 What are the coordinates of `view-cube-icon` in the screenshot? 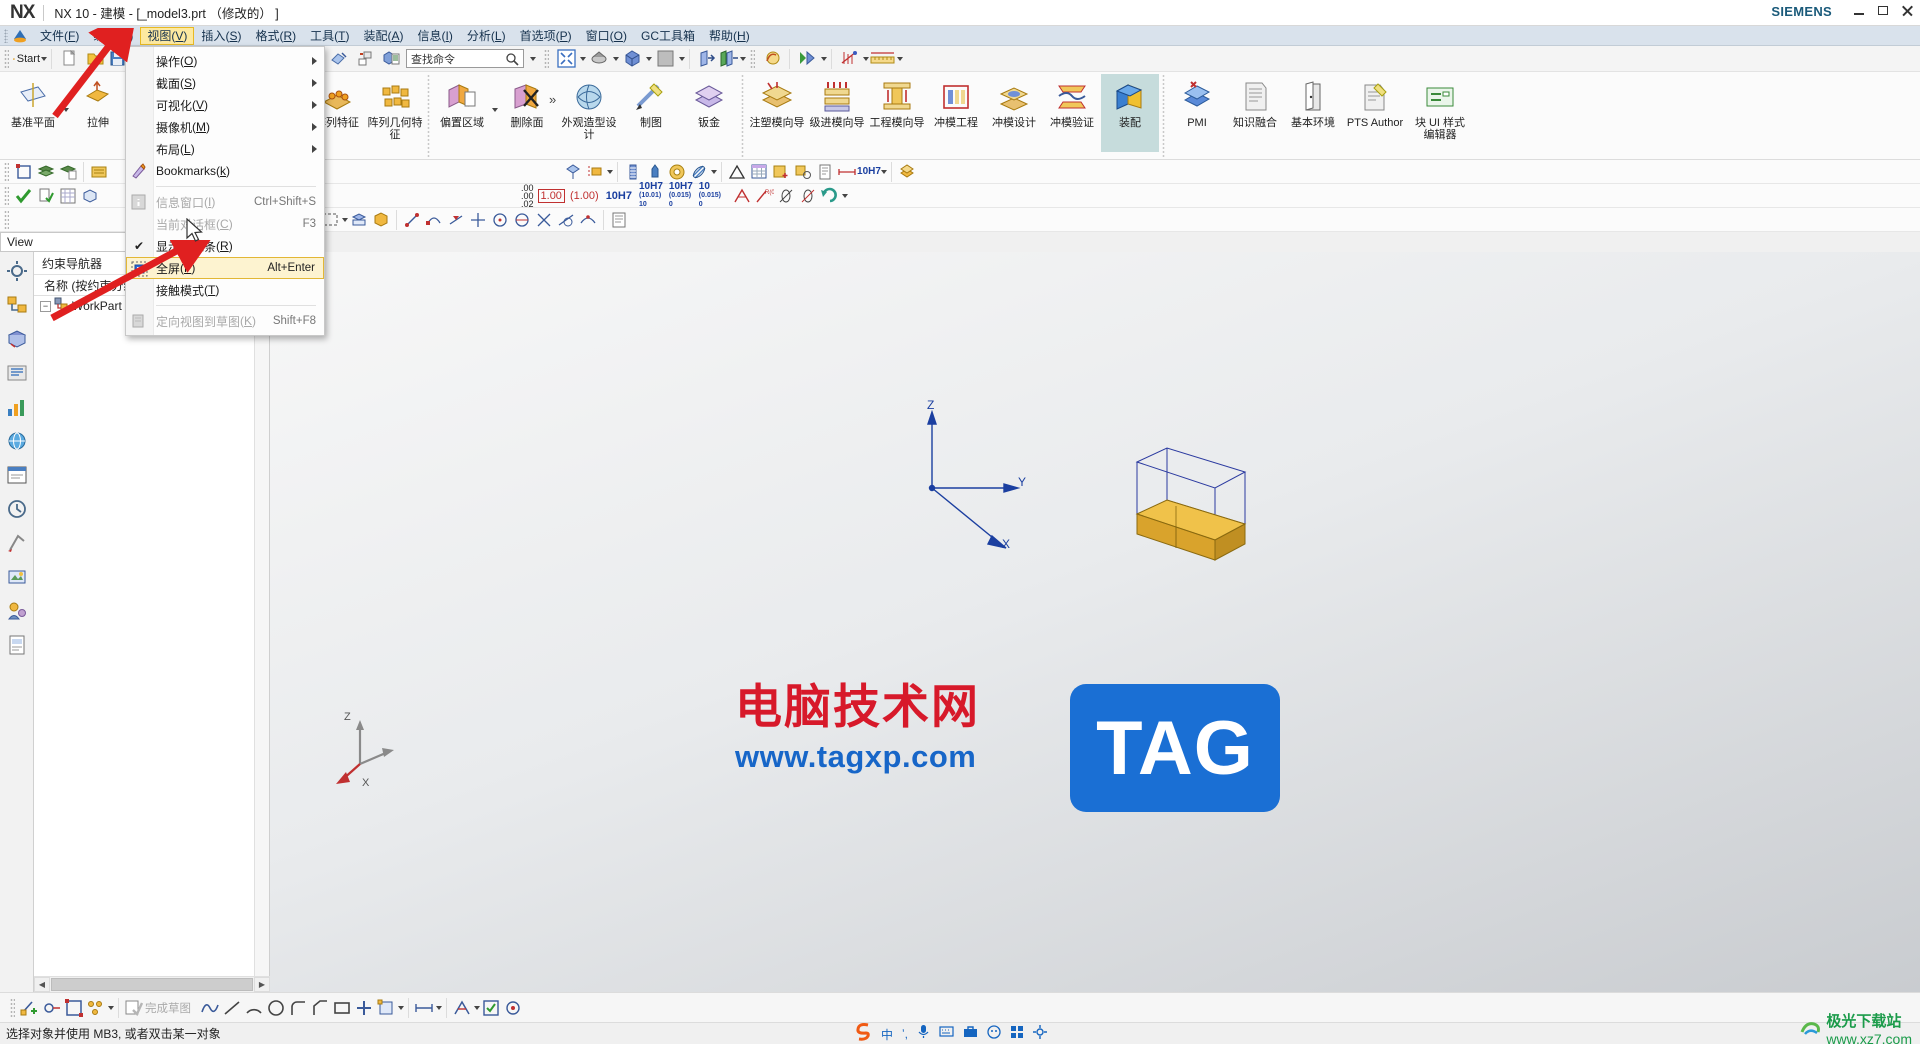 It's located at (90, 196).